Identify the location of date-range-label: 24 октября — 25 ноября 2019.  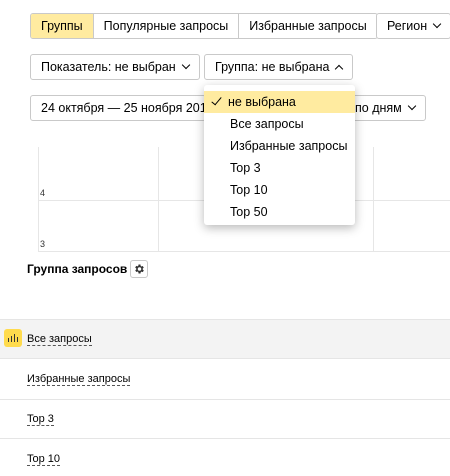
(127, 108).